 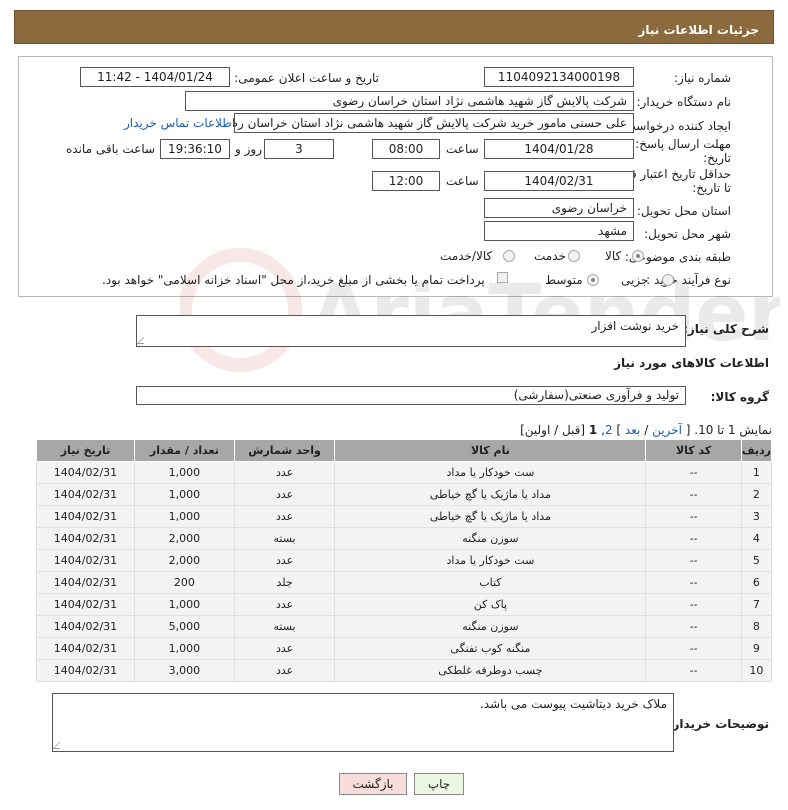 I want to click on category-service-label: خدمت, so click(x=550, y=256).